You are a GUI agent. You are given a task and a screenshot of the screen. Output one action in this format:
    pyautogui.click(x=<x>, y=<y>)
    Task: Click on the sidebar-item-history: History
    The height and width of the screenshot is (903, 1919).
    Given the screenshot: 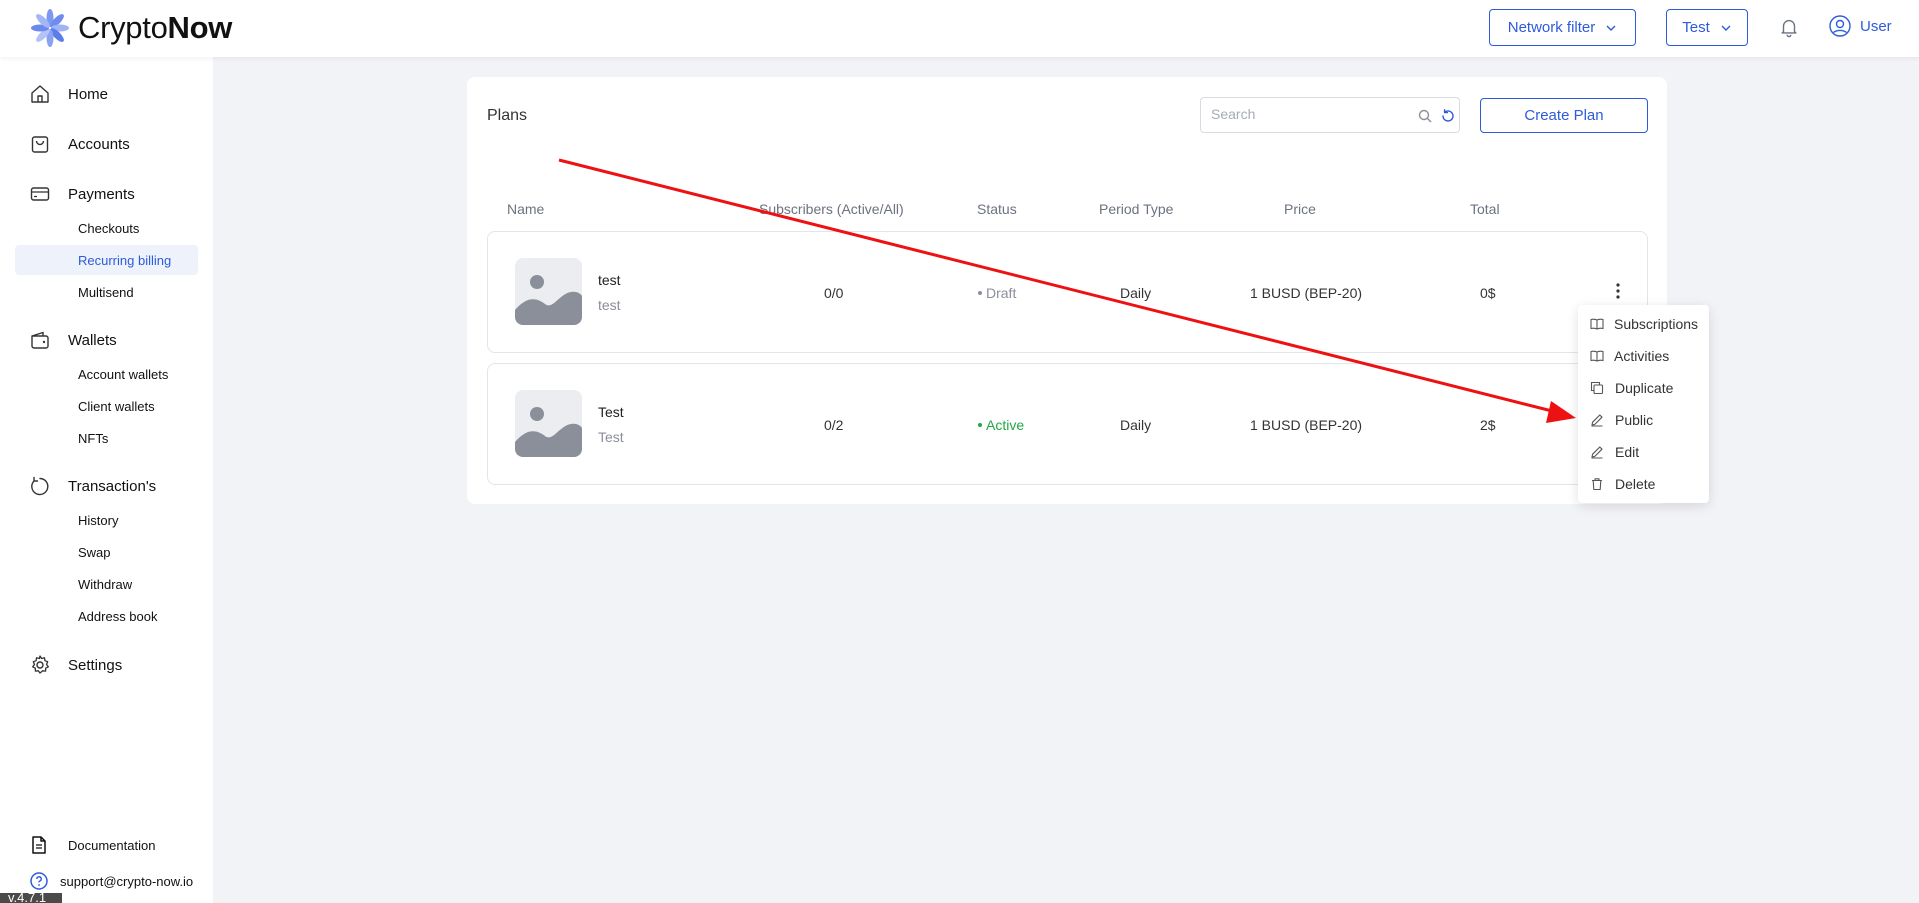 What is the action you would take?
    pyautogui.click(x=106, y=520)
    